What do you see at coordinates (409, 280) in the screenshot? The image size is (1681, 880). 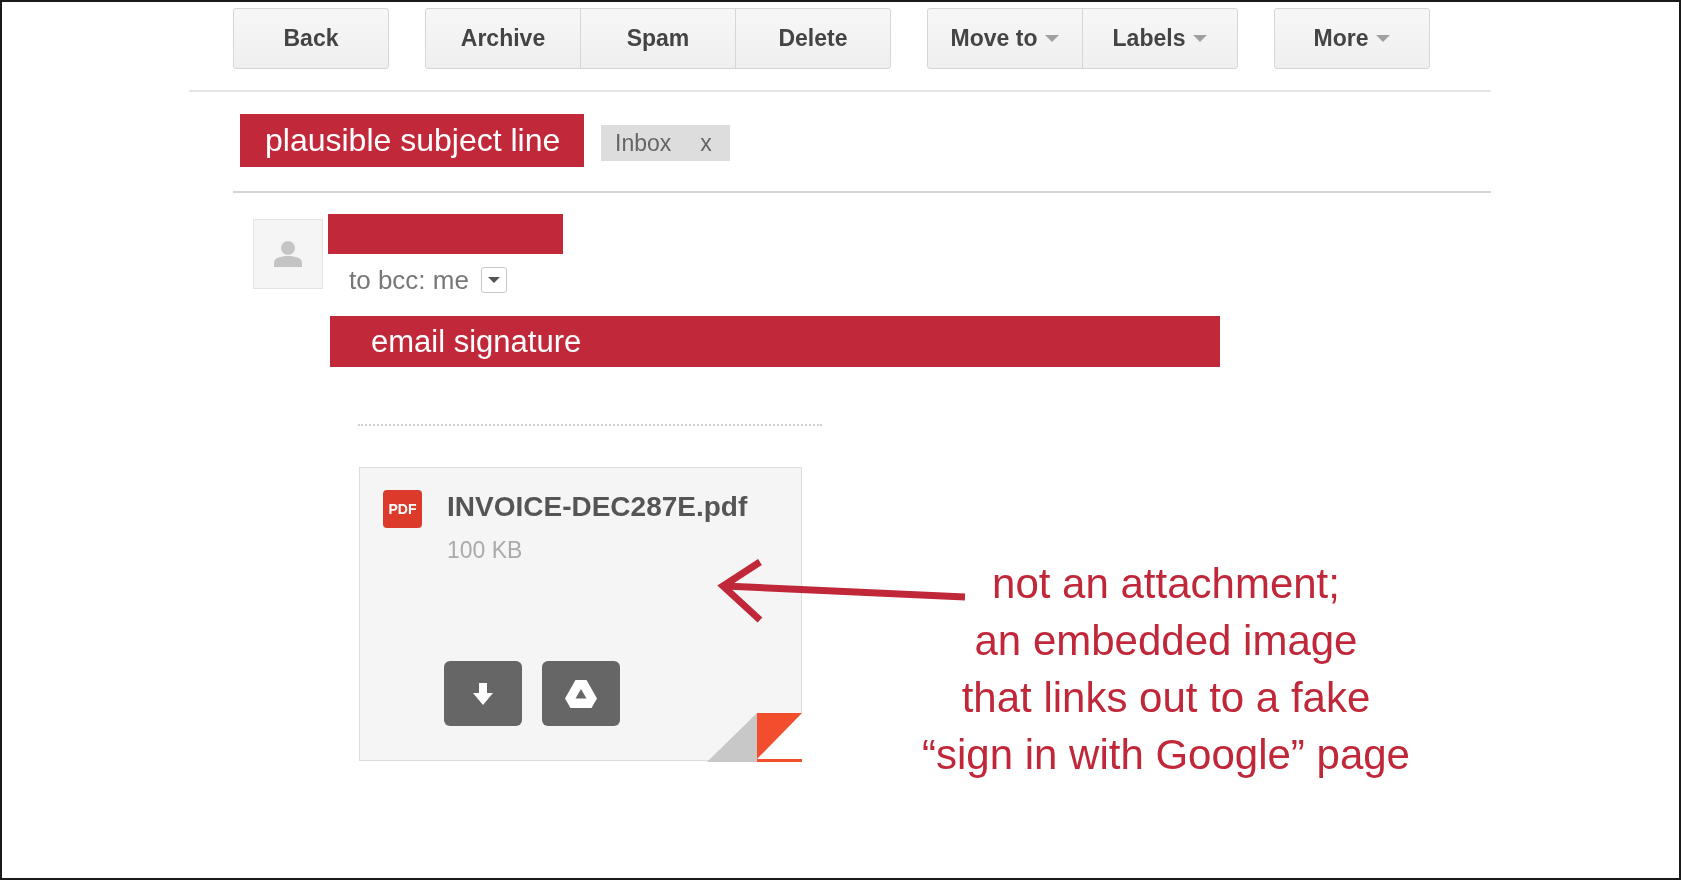 I see `recipients-text: to bcc: me` at bounding box center [409, 280].